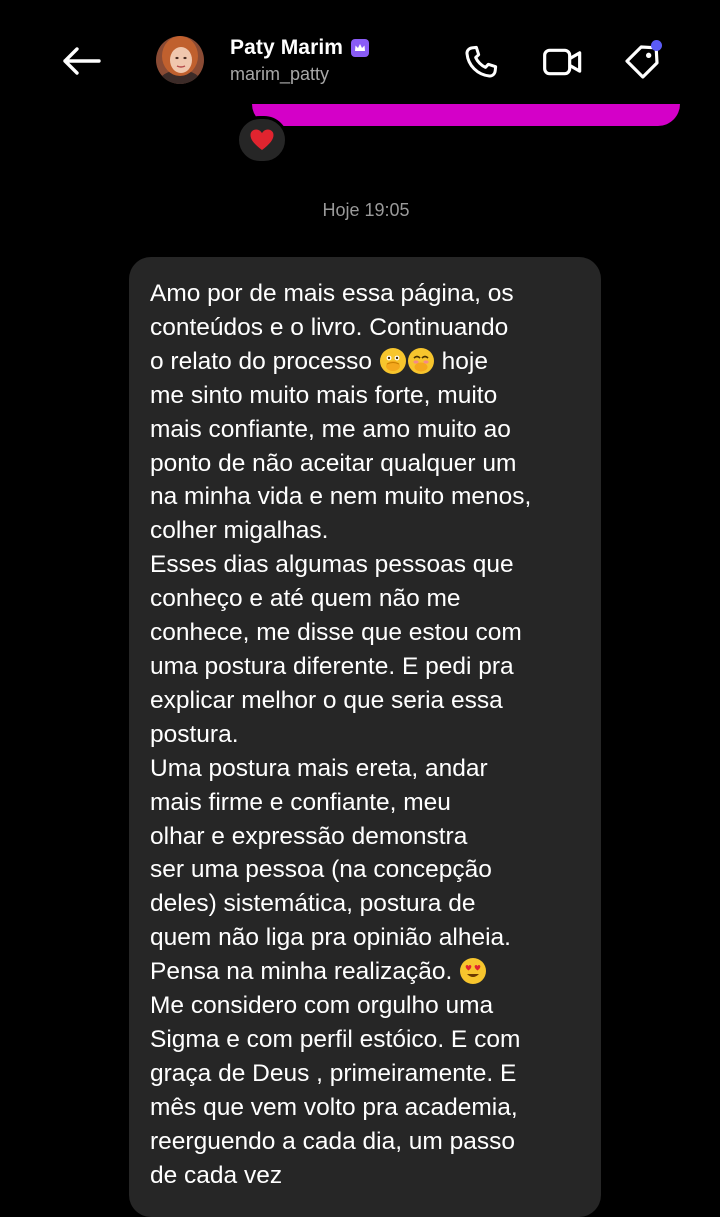 The image size is (720, 1217). I want to click on message-line: conheço e até quem não me, so click(305, 599).